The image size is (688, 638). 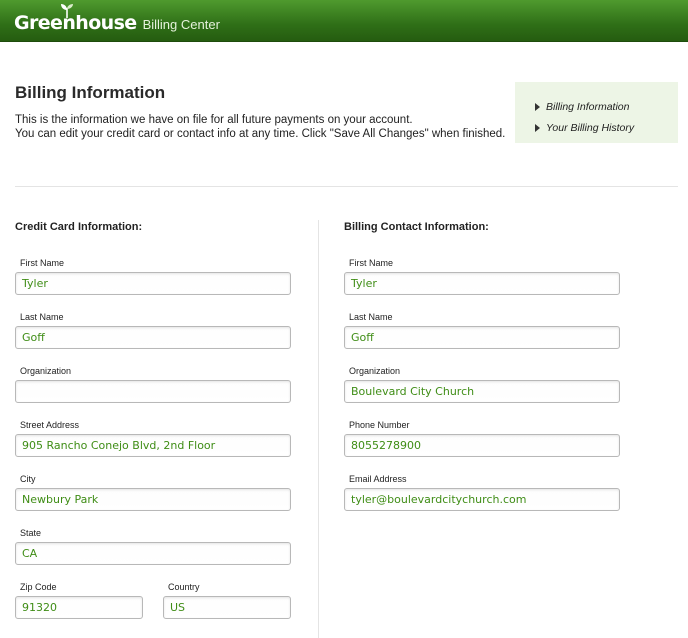 I want to click on credit-card-section-title: Credit Card Information:, so click(x=79, y=227).